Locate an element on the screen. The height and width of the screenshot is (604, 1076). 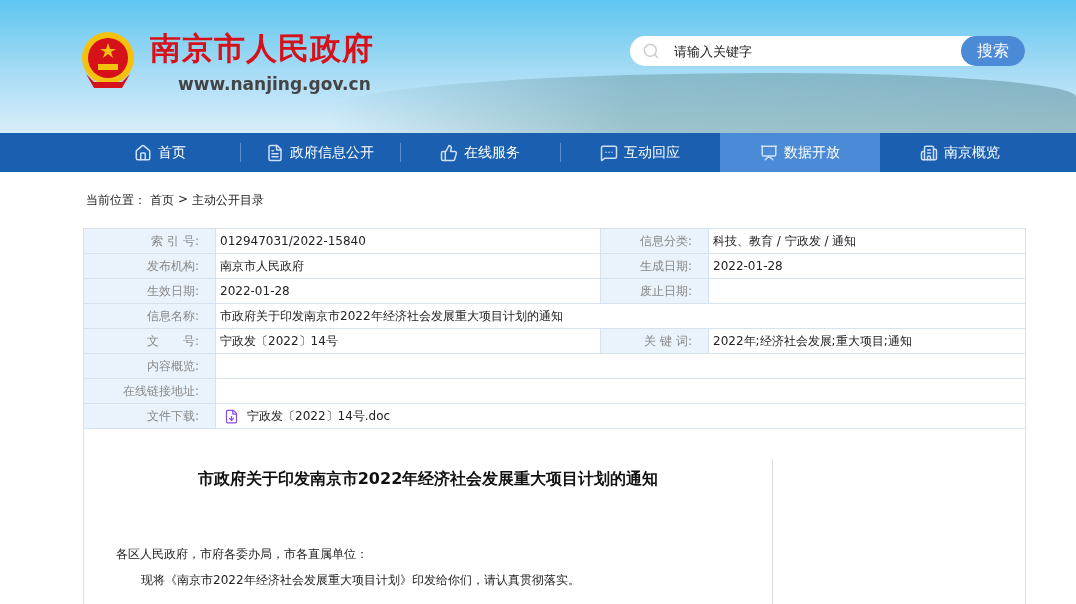
search-field: 请输入关键字 搜索 is located at coordinates (827, 51).